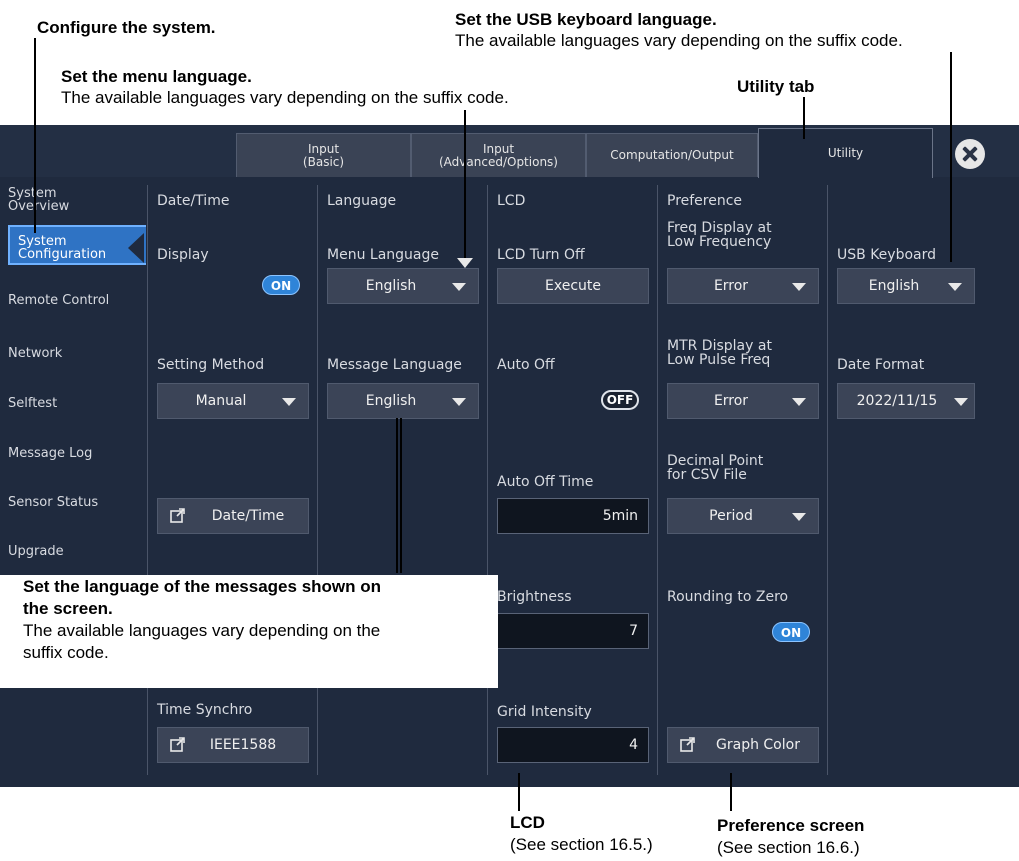  I want to click on display-toggle: ON, so click(281, 285).